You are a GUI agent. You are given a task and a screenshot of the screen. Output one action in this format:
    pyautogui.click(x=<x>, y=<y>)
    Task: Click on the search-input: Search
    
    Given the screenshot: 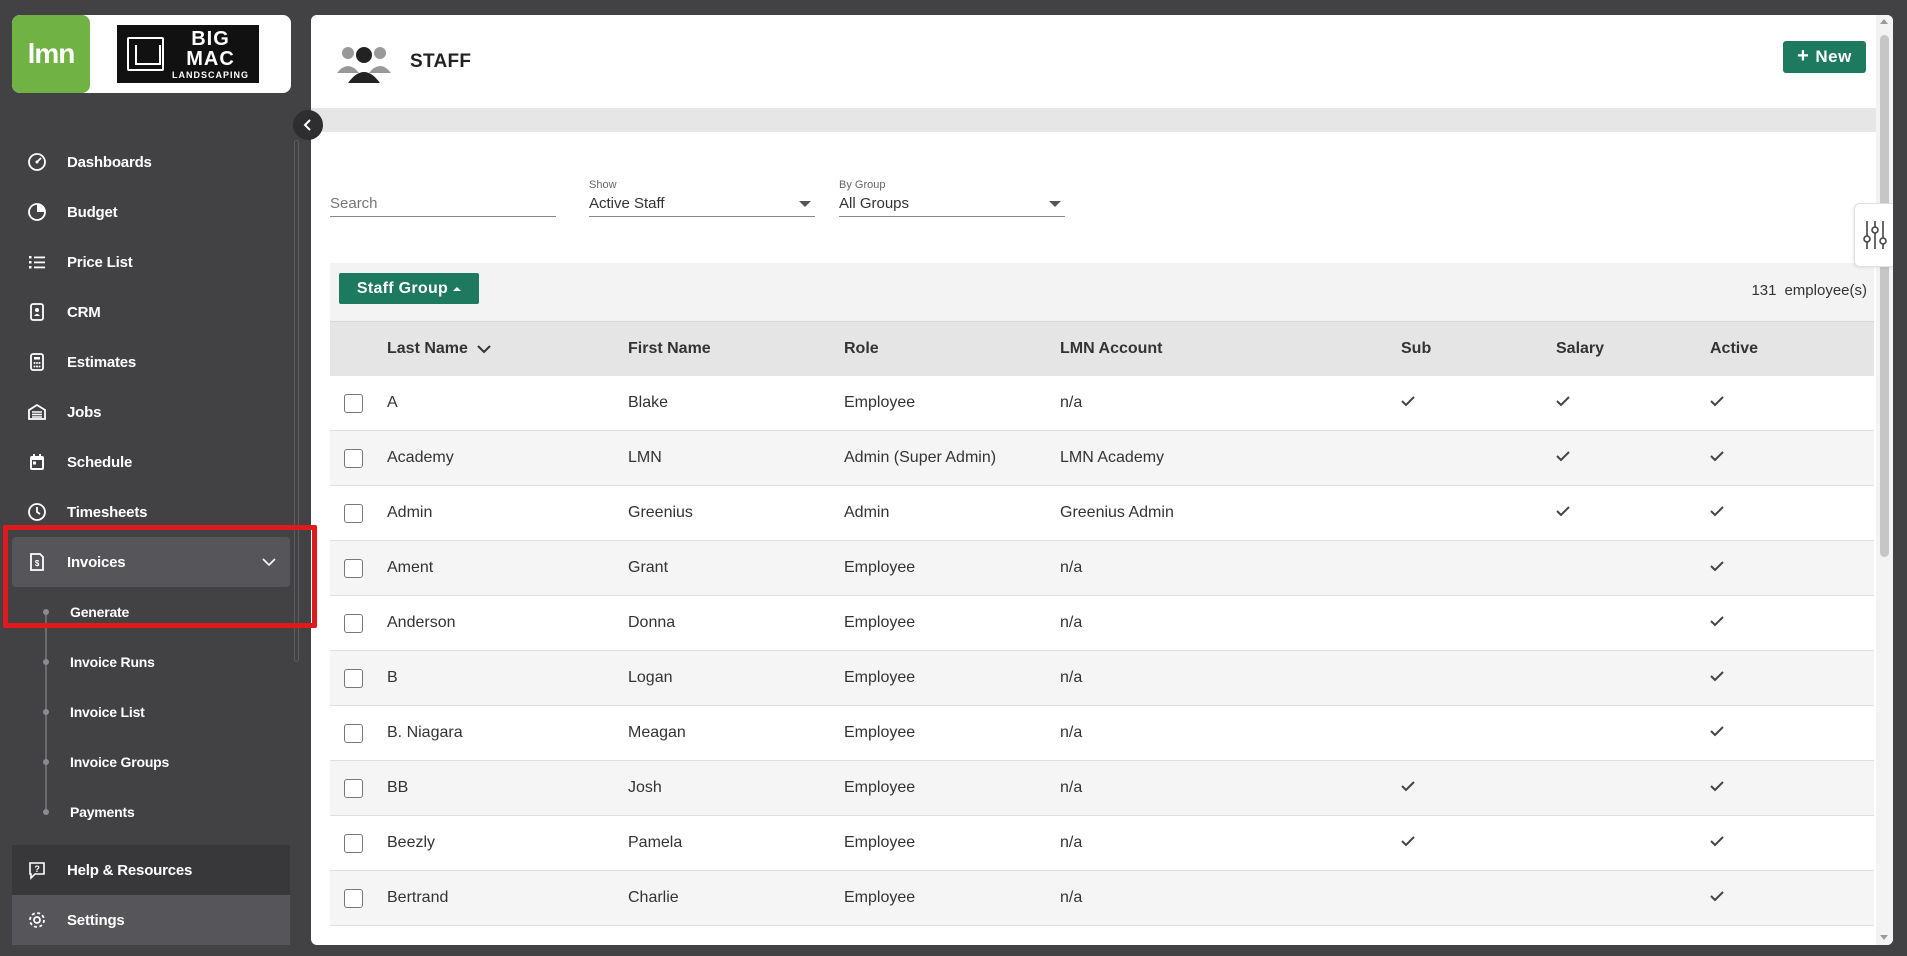 What is the action you would take?
    pyautogui.click(x=443, y=205)
    